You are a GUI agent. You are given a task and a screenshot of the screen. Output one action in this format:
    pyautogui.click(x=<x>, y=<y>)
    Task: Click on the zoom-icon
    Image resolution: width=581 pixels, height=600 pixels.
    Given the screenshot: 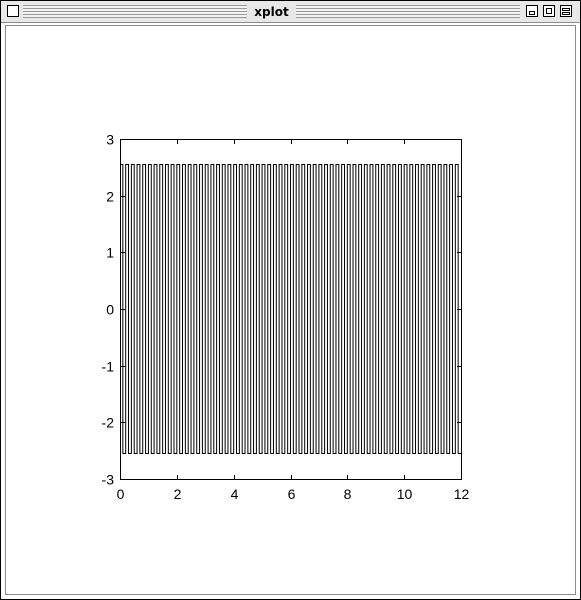 What is the action you would take?
    pyautogui.click(x=549, y=11)
    